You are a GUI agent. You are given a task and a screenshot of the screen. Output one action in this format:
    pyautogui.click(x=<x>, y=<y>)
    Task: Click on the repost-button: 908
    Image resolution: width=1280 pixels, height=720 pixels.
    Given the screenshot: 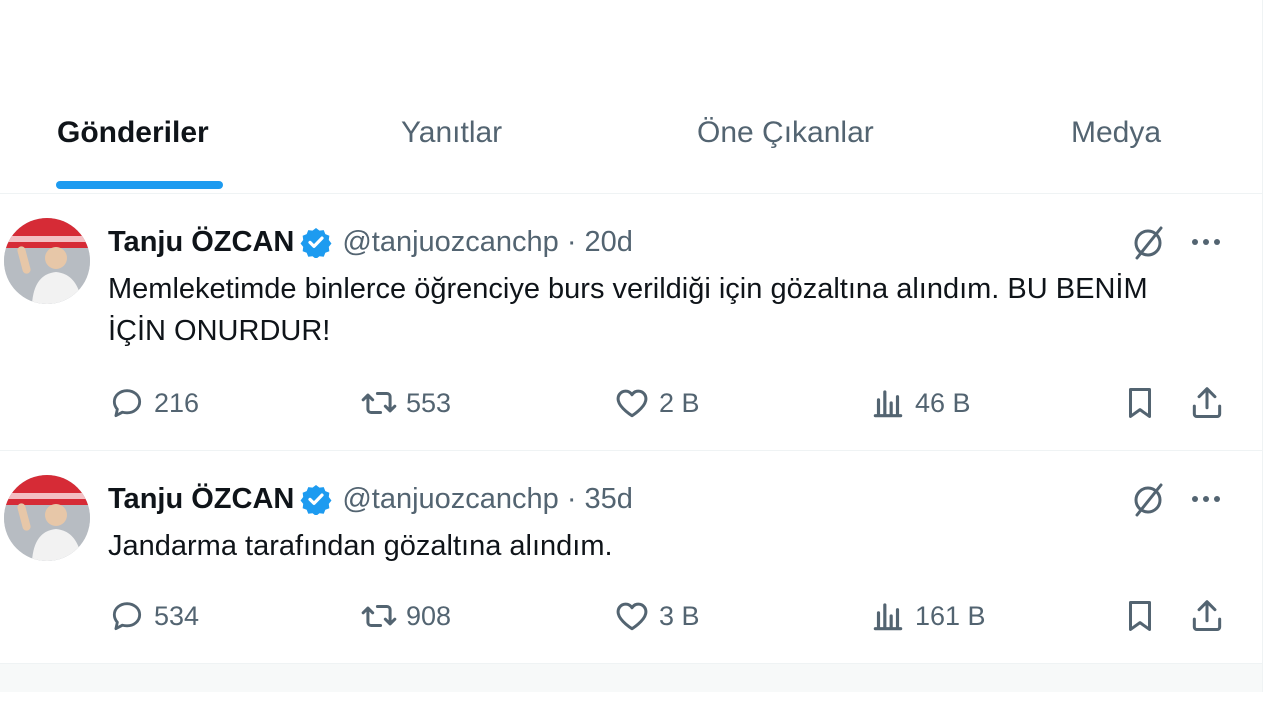 What is the action you would take?
    pyautogui.click(x=405, y=616)
    